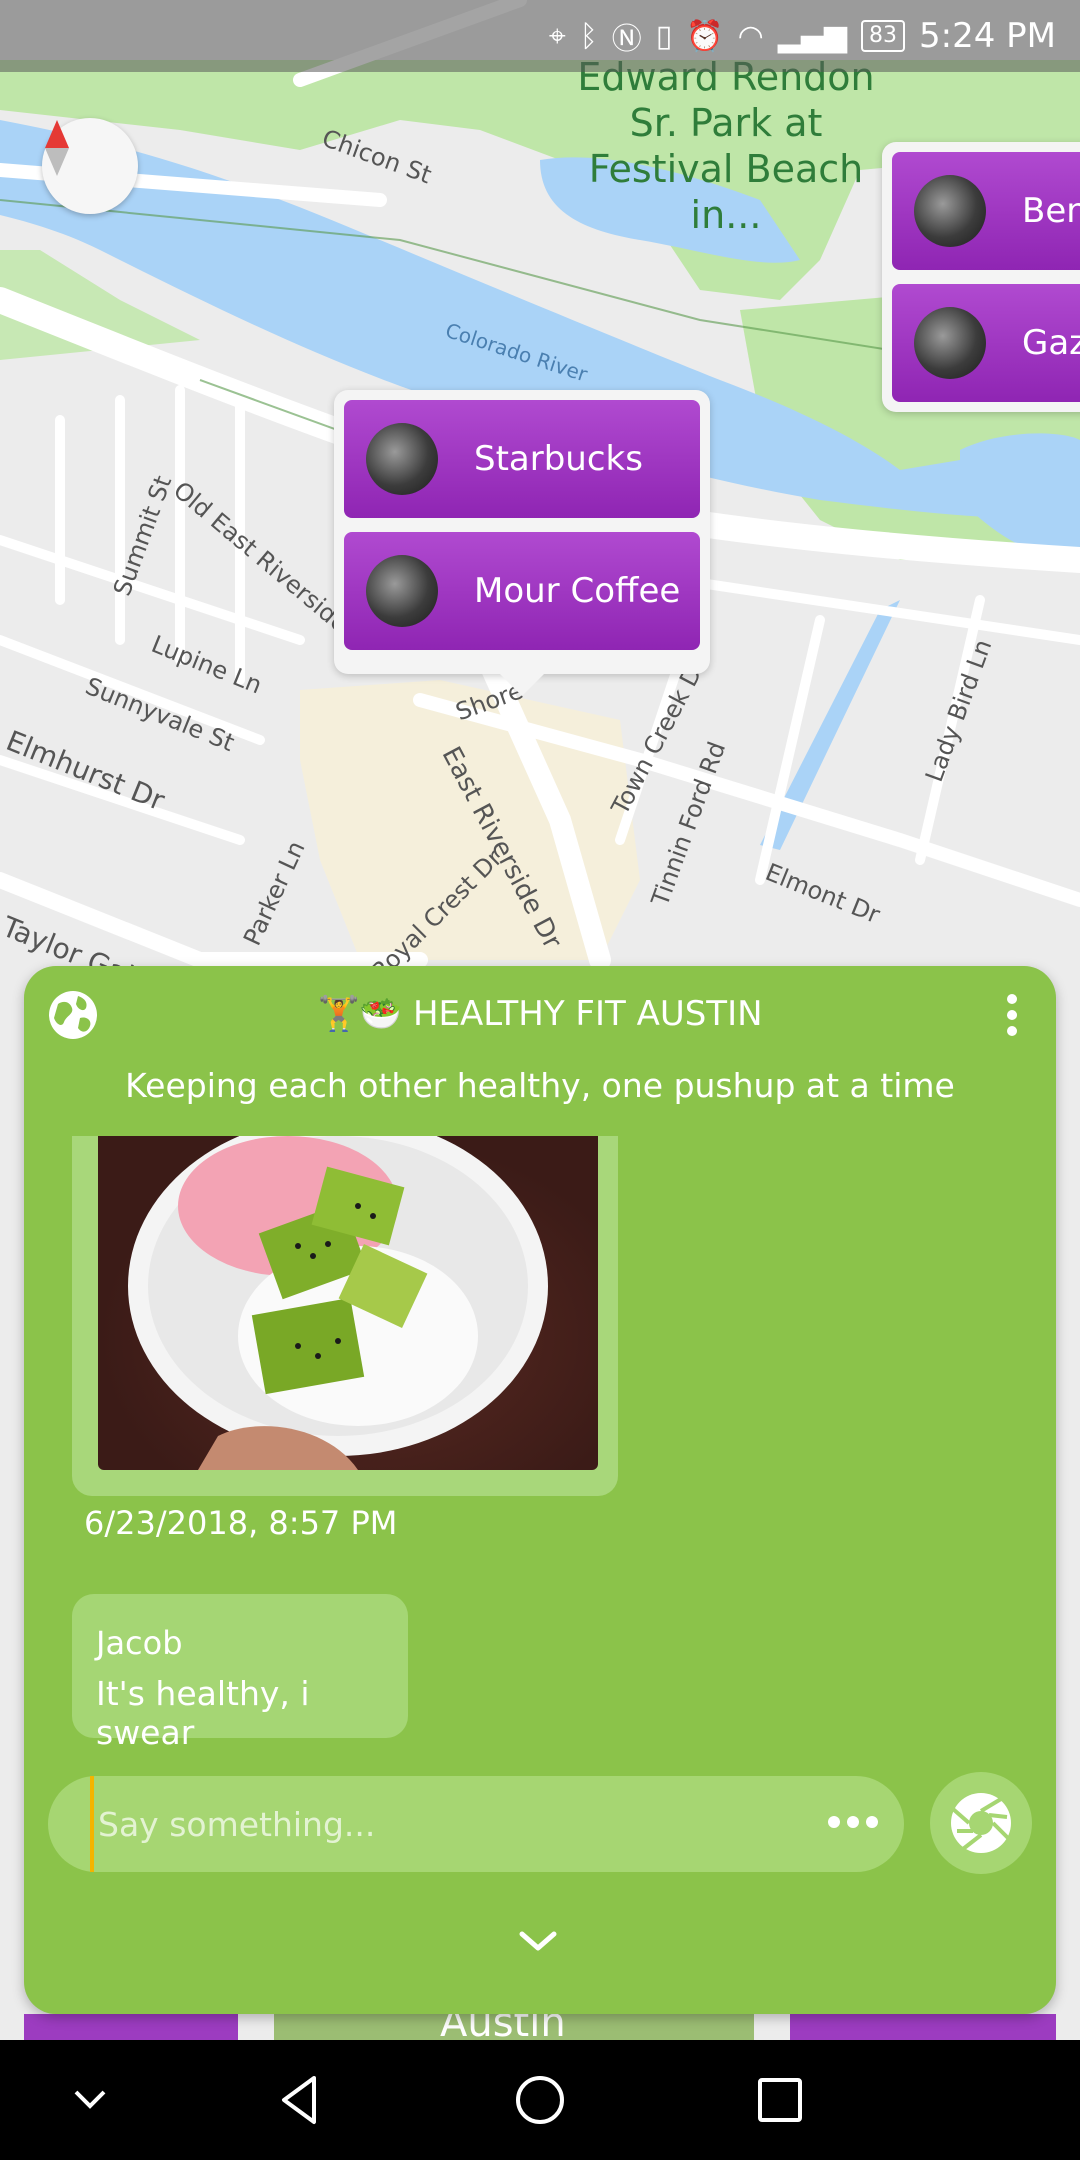 The image size is (1080, 2160). I want to click on message-author: Jacob, so click(139, 1643).